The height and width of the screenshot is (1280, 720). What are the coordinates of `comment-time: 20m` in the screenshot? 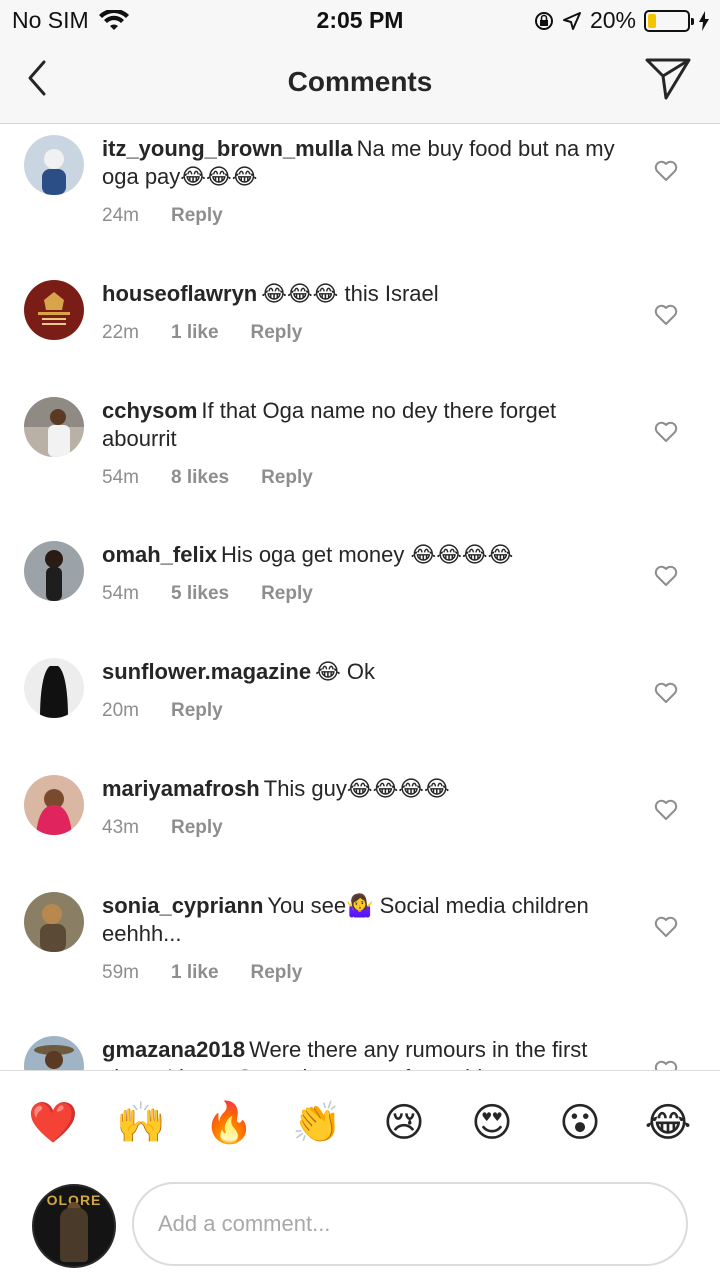 It's located at (120, 710).